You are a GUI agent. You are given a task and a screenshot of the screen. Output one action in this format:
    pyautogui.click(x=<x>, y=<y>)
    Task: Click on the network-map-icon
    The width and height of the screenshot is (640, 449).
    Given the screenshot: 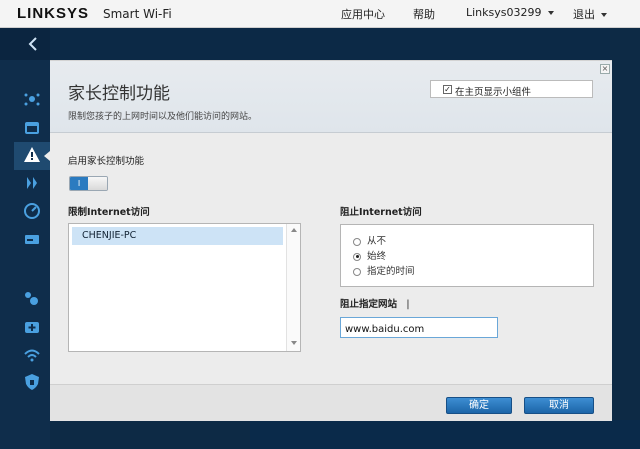 What is the action you would take?
    pyautogui.click(x=32, y=99)
    